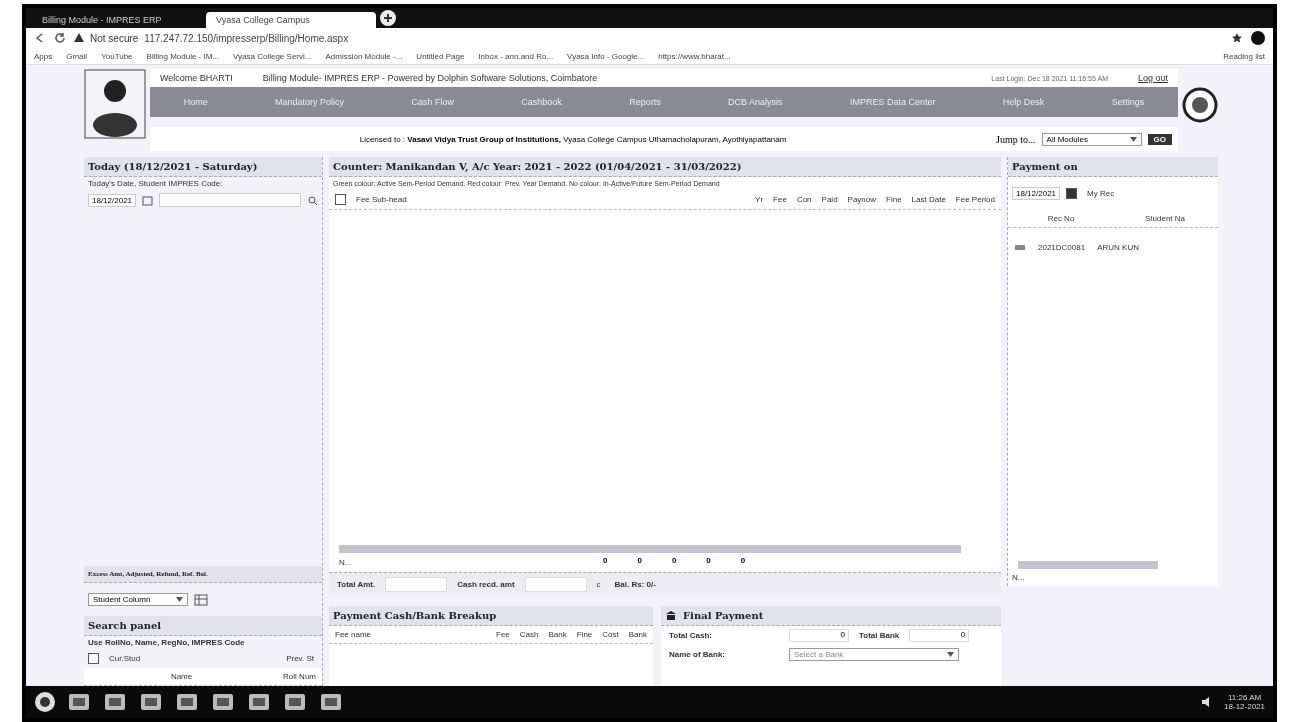 This screenshot has width=1297, height=722. What do you see at coordinates (635, 585) in the screenshot?
I see `balance-text: Bal. Rs: 0/-` at bounding box center [635, 585].